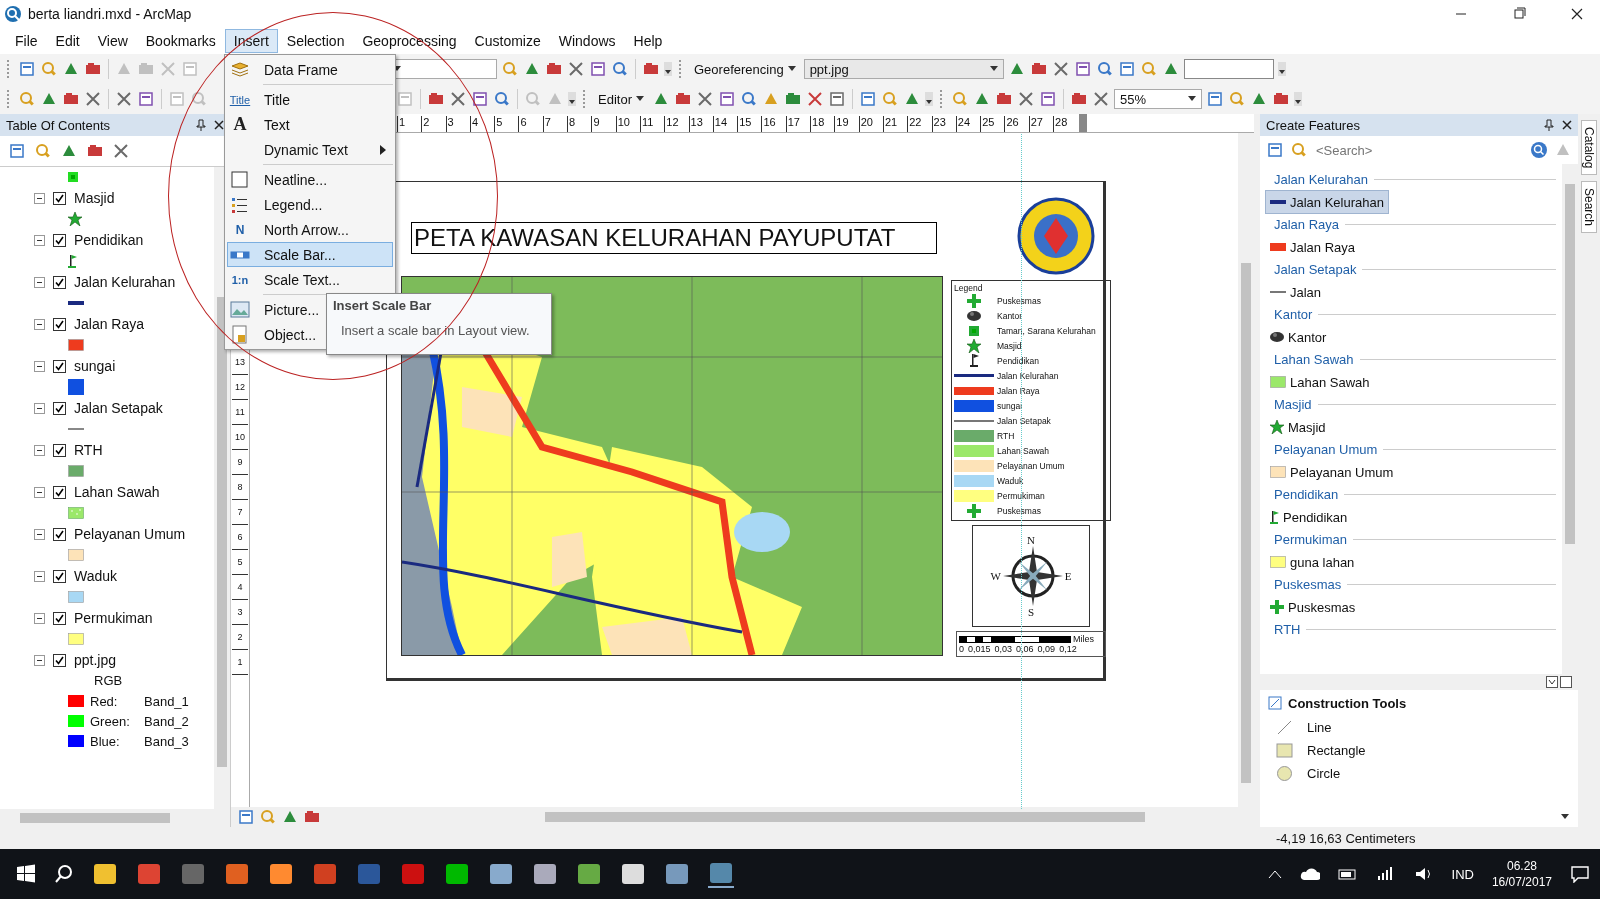  What do you see at coordinates (112, 41) in the screenshot?
I see `menu-item: View` at bounding box center [112, 41].